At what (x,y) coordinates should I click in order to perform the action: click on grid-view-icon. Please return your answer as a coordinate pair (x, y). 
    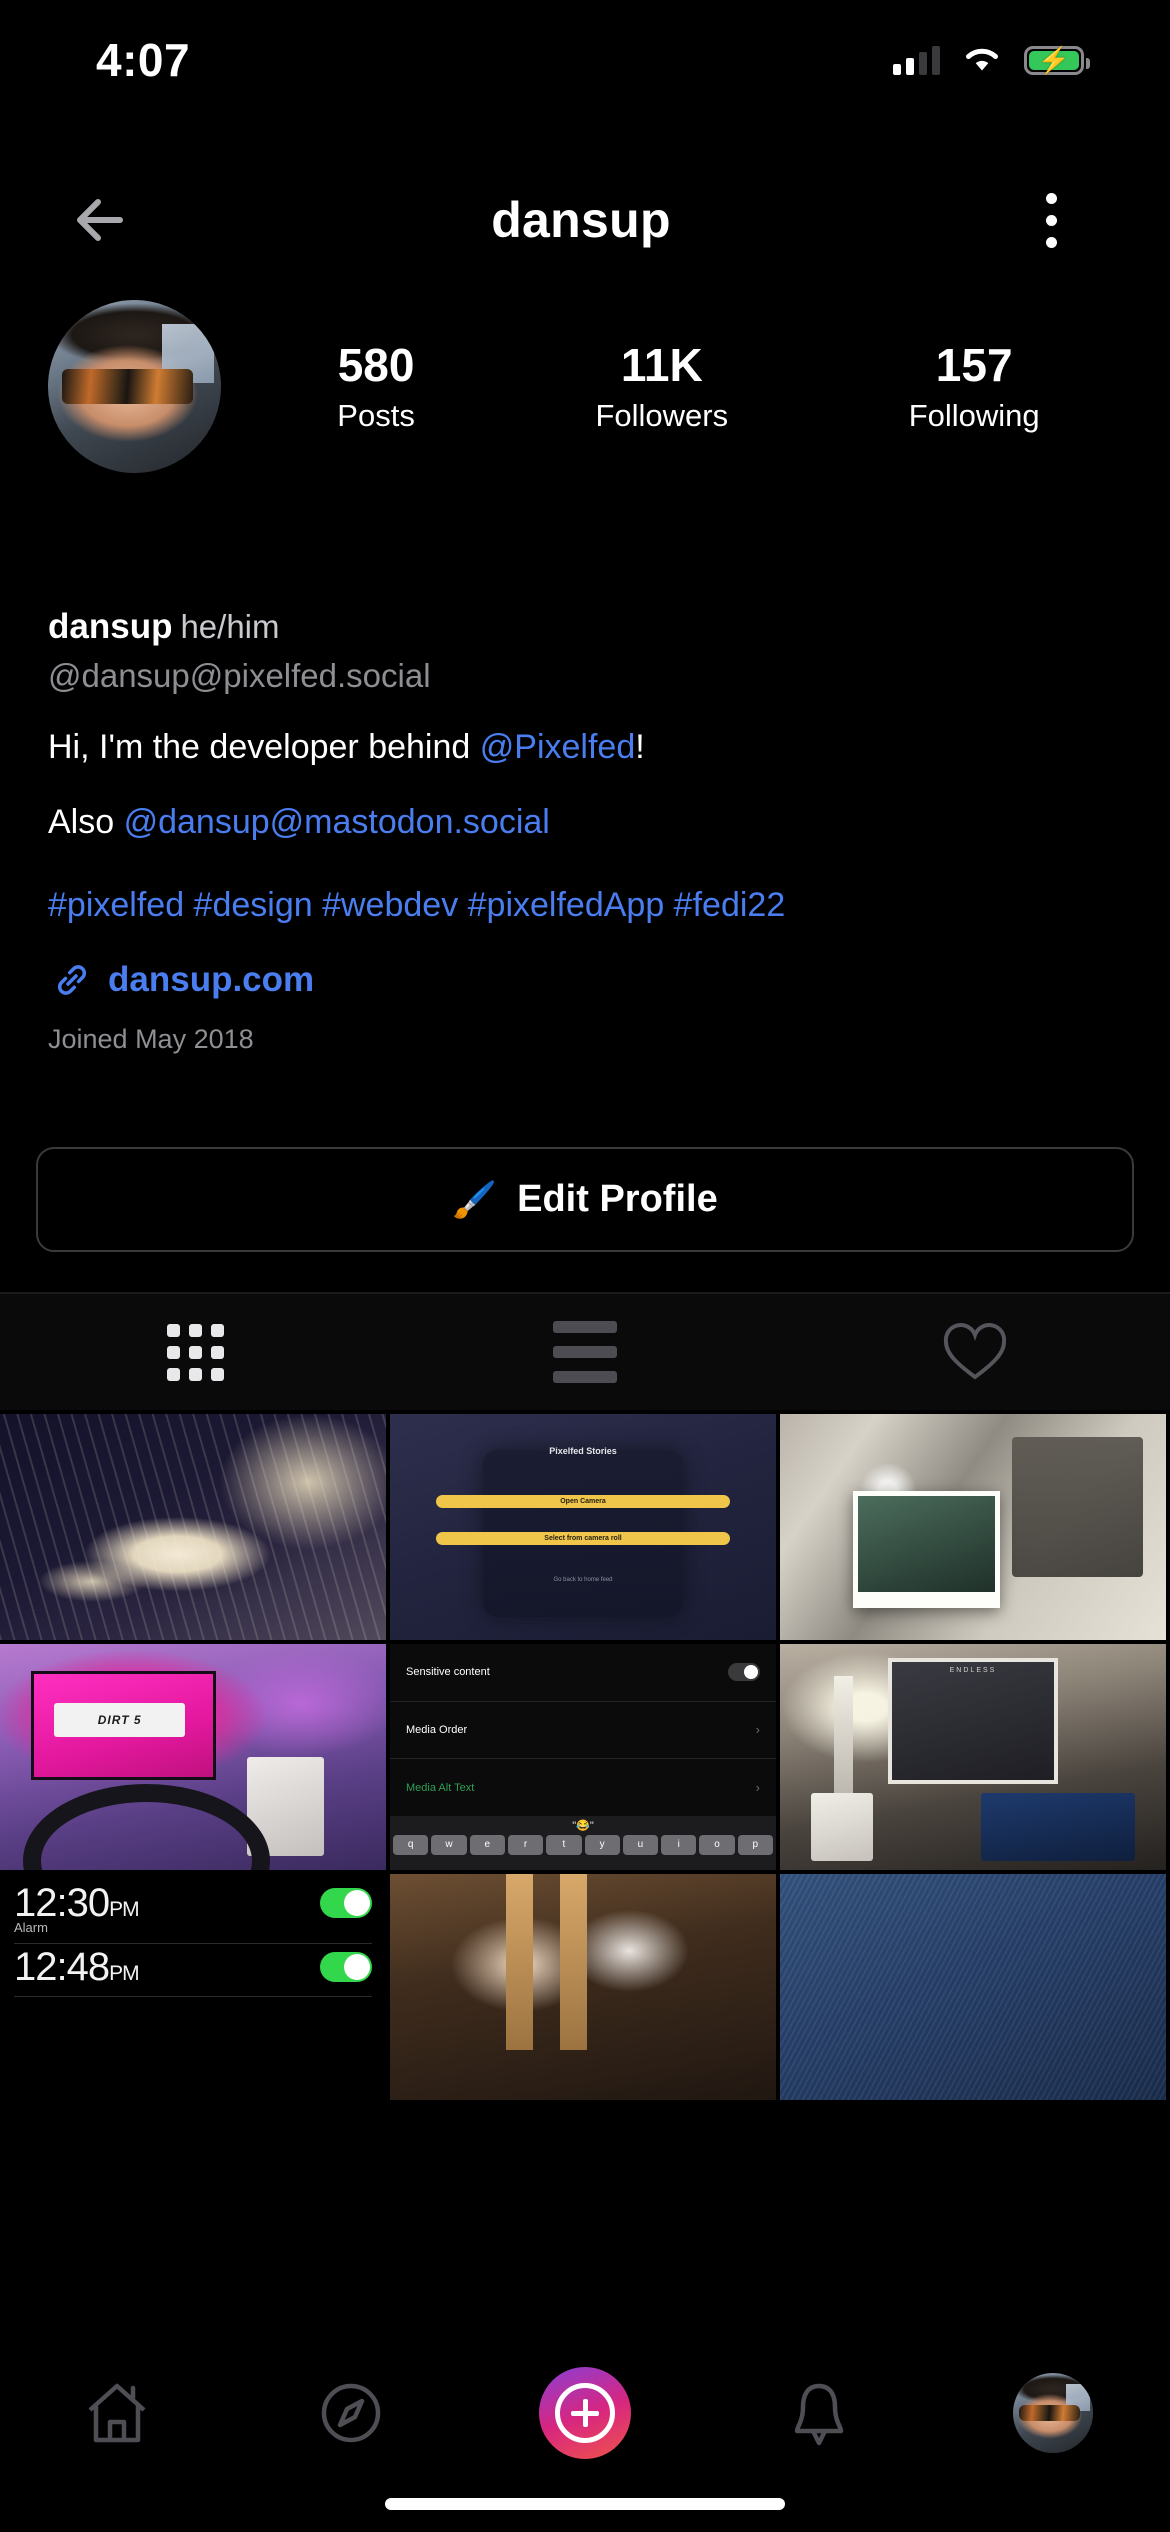
    Looking at the image, I should click on (195, 1352).